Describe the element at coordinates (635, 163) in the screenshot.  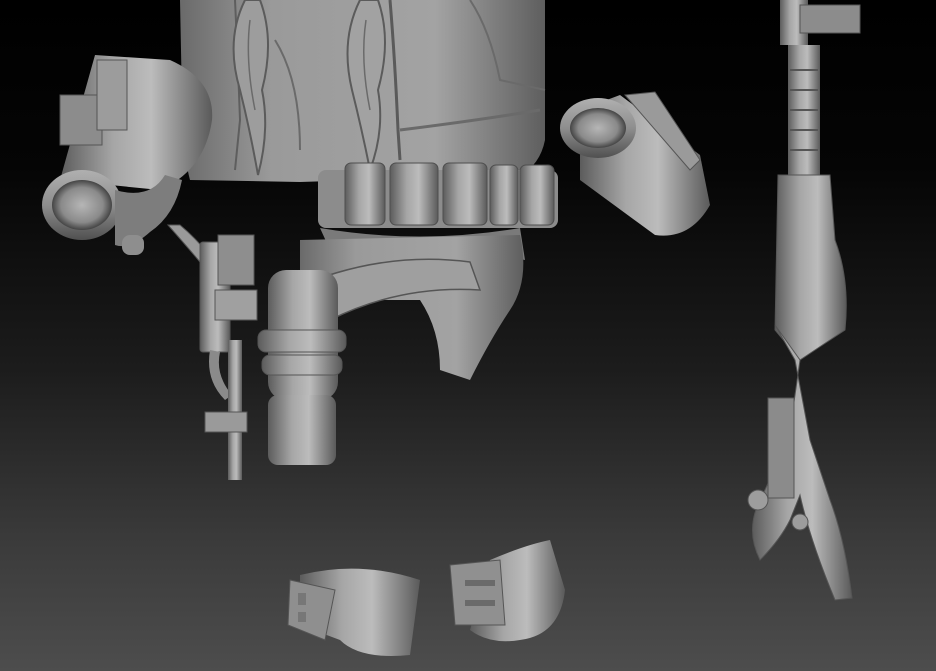
I see `right-gauntlet` at that location.